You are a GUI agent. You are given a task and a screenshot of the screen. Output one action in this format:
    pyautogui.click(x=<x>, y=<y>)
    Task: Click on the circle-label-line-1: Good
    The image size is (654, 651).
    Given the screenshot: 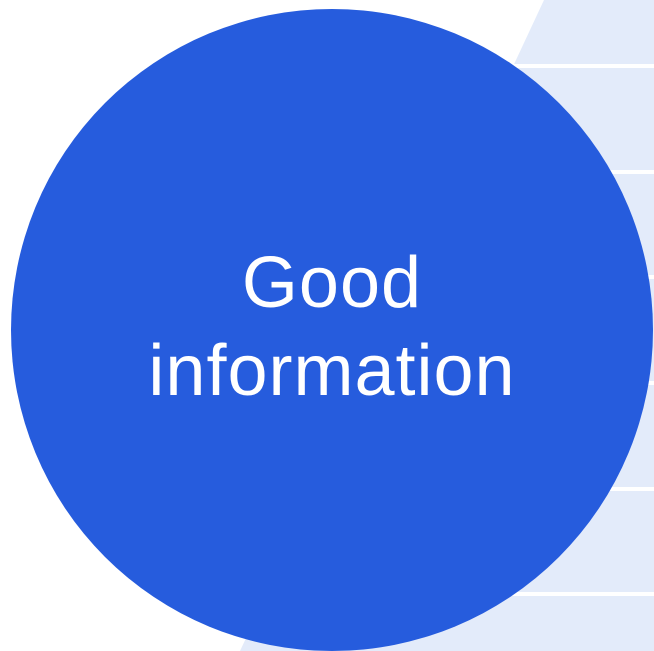 What is the action you would take?
    pyautogui.click(x=332, y=283)
    